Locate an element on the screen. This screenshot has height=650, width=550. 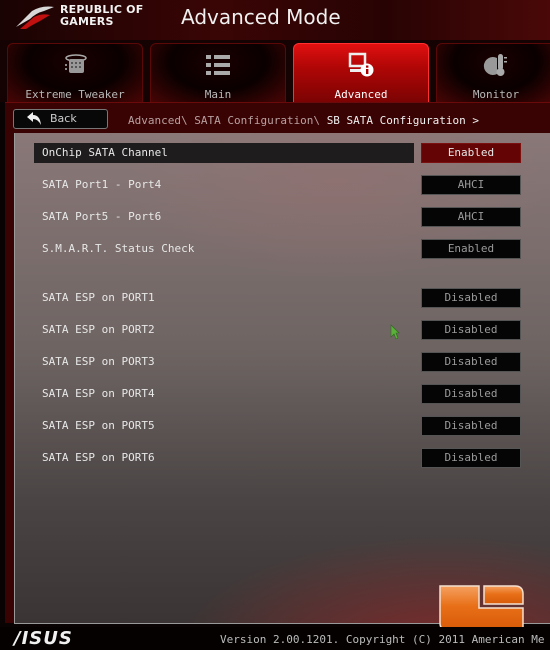
back-arrow-icon is located at coordinates (34, 118).